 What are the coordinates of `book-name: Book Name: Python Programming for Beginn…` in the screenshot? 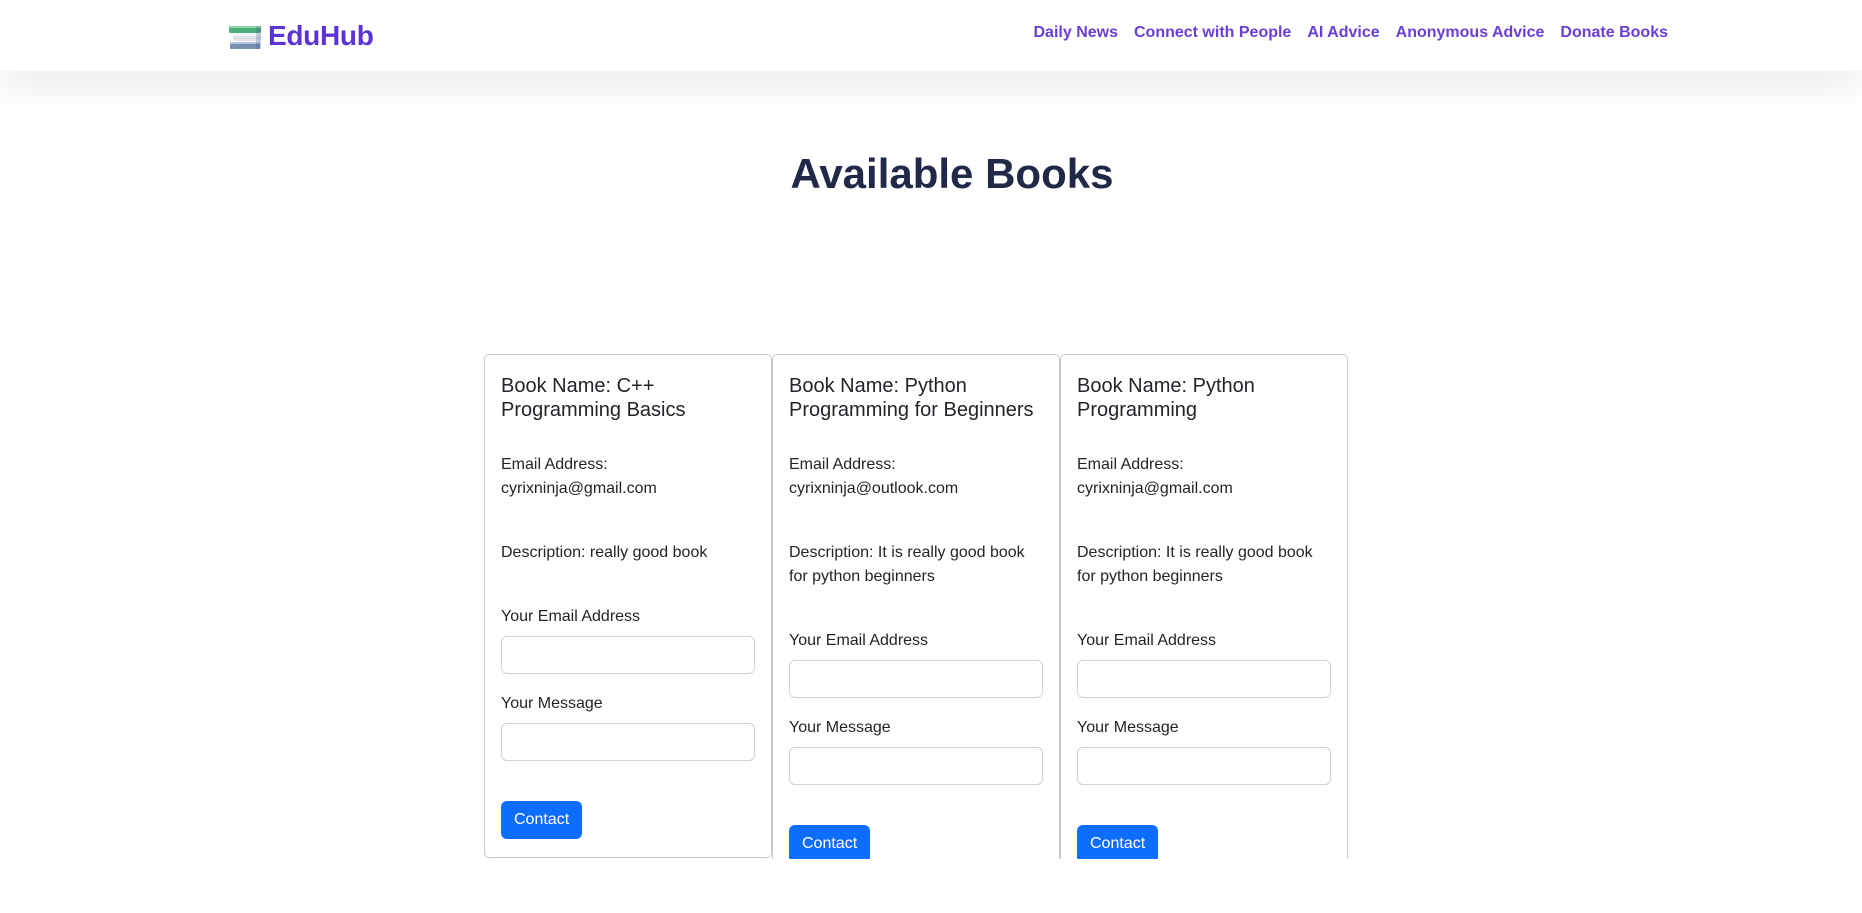 It's located at (911, 398).